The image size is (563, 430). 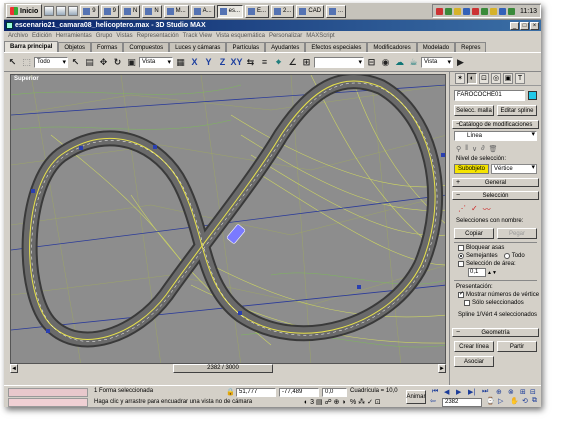 I want to click on object-name-field: FAROCOCHE01, so click(x=489, y=95).